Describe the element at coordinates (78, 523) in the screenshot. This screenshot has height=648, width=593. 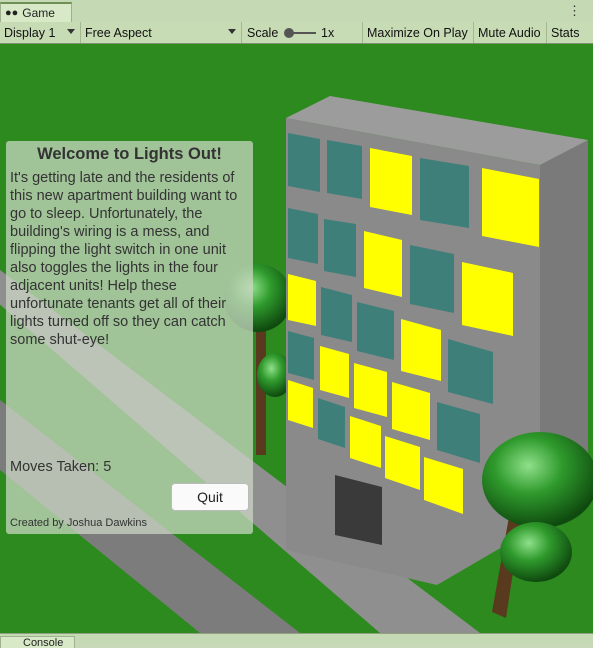
I see `credit-text: Created by Joshua Dawkins` at that location.